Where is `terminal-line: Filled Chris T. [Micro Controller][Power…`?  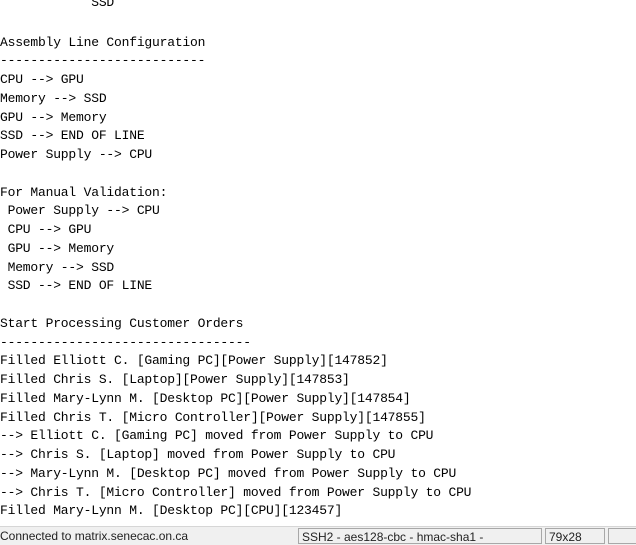 terminal-line: Filled Chris T. [Micro Controller][Power… is located at coordinates (213, 417).